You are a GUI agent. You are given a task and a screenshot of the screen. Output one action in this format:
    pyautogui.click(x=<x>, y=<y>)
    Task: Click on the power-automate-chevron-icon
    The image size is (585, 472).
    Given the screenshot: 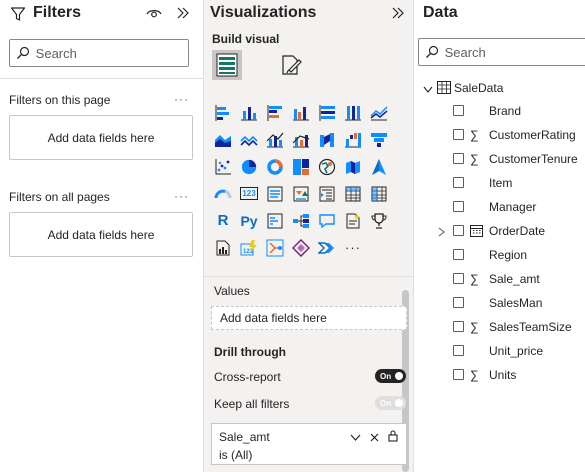 What is the action you would take?
    pyautogui.click(x=327, y=247)
    